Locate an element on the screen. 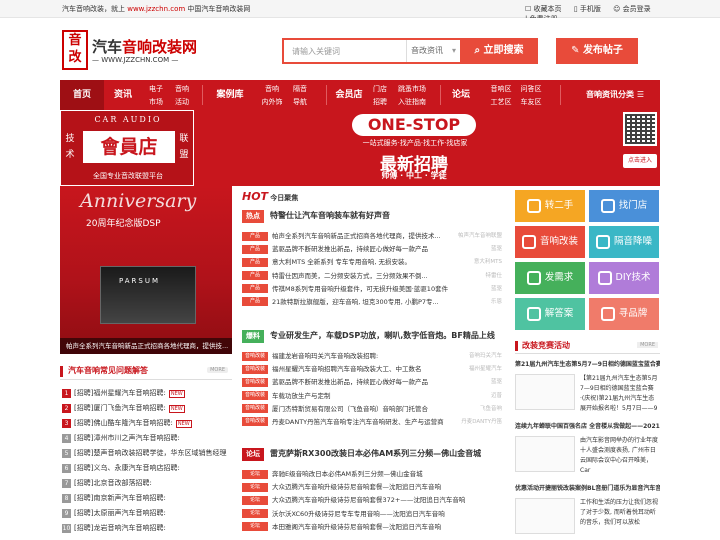 This screenshot has width=720, height=540. bookmark-link: ☐ 收藏本页 is located at coordinates (543, 9).